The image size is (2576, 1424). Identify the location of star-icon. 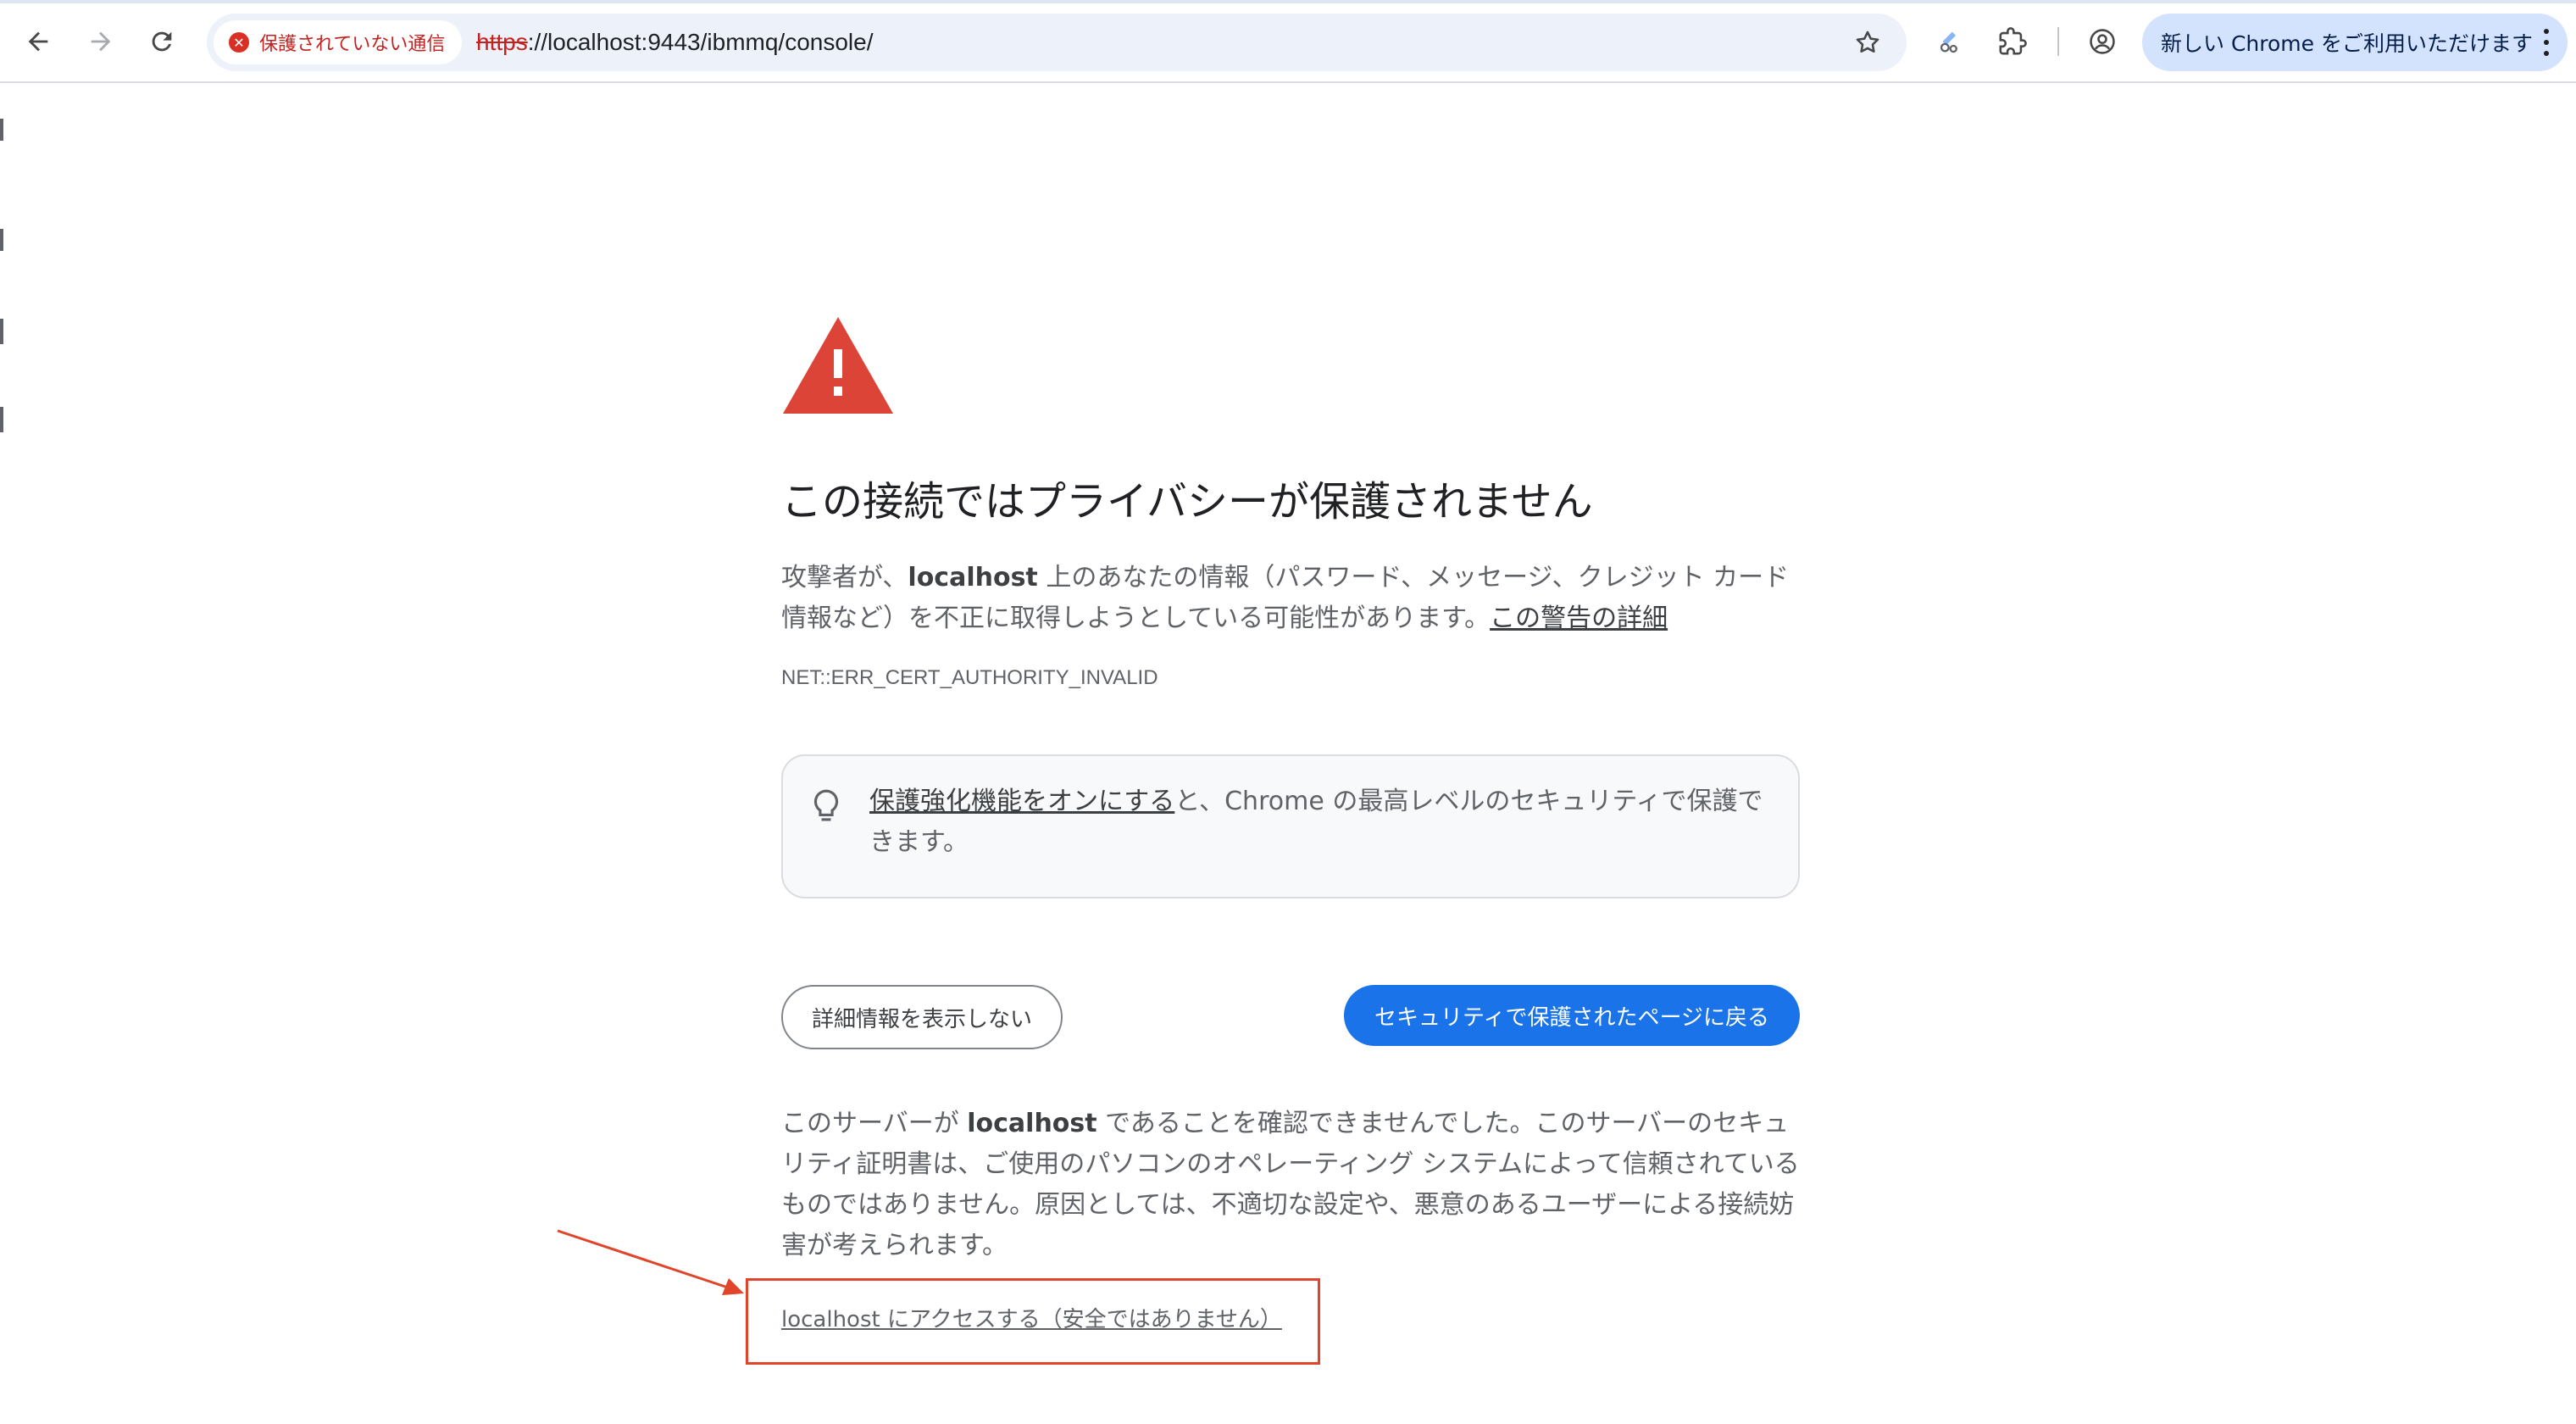
(1867, 42).